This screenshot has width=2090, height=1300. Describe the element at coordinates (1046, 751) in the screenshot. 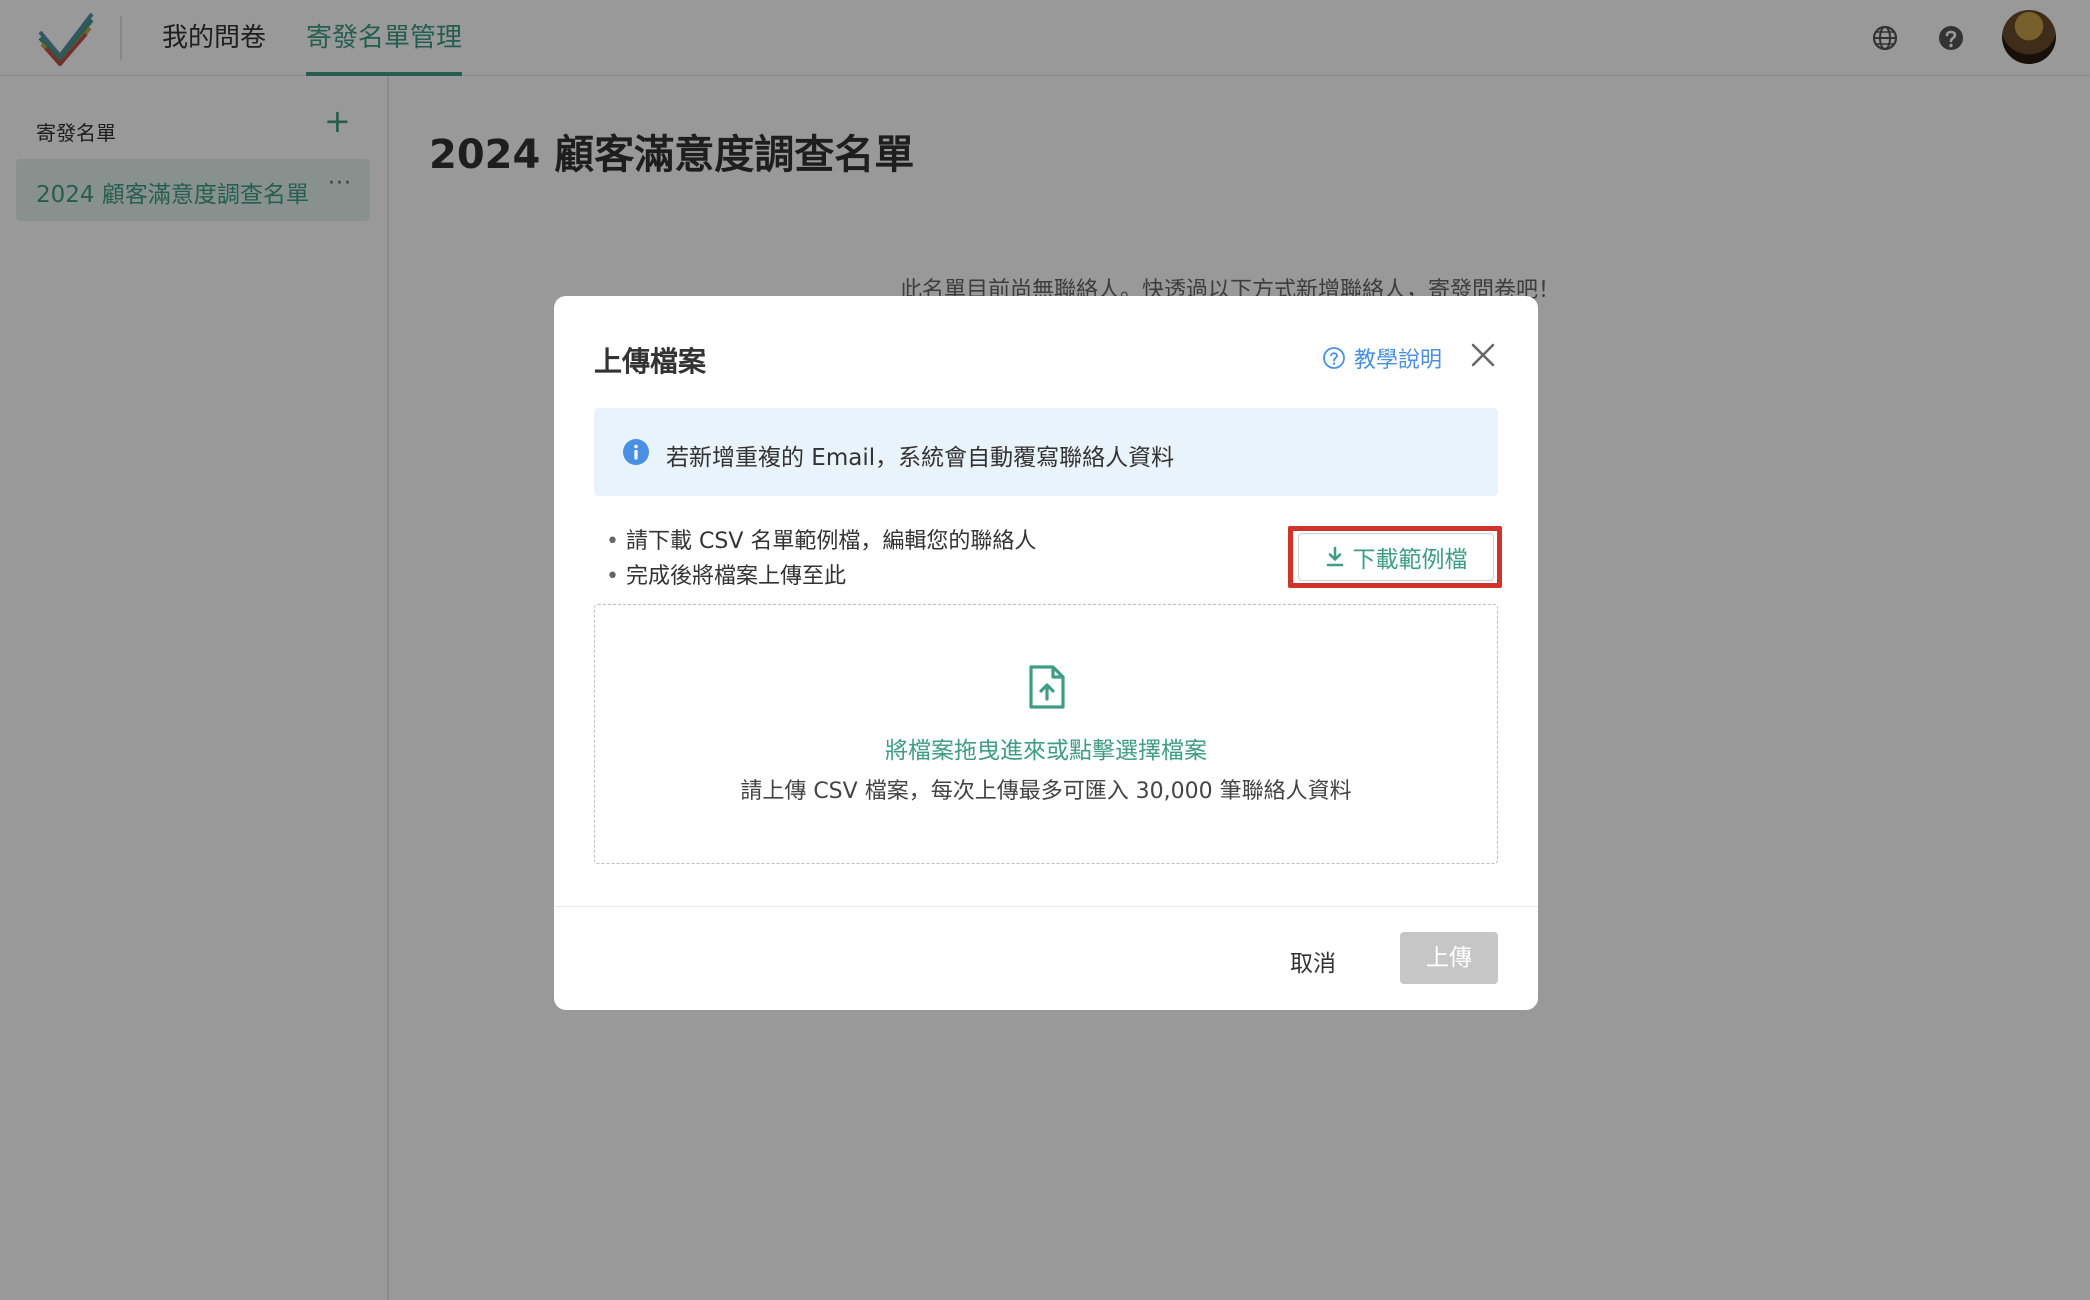

I see `dropzone-main-text: 將檔案拖曳進來或點擊選擇檔案` at that location.